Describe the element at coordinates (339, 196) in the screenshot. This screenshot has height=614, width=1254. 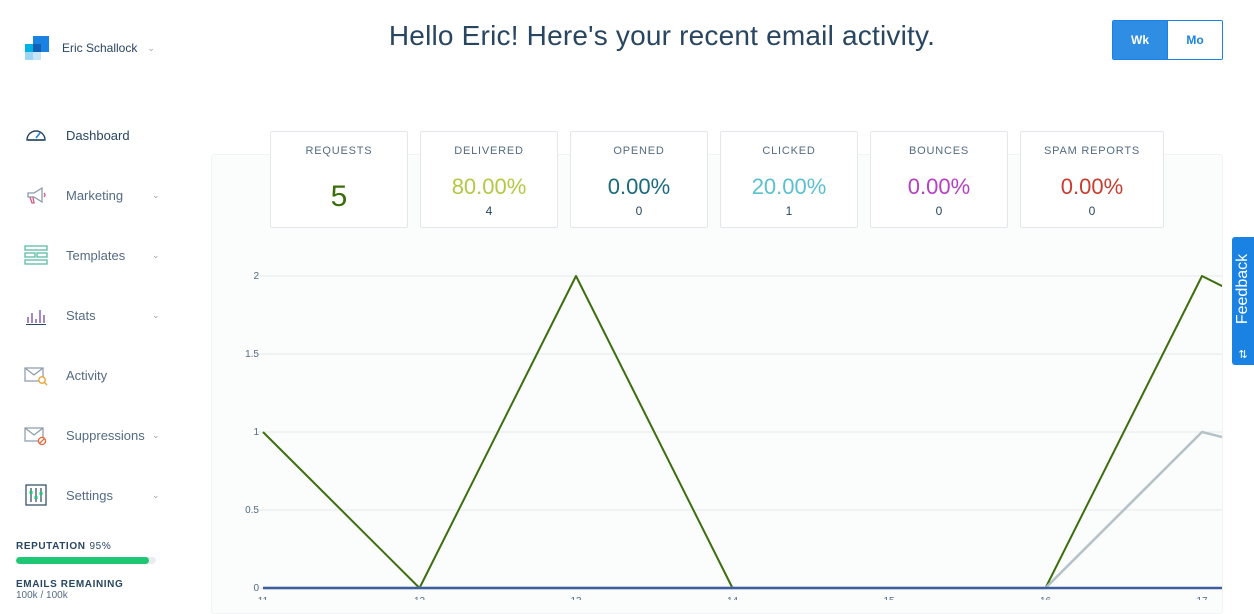
I see `stat-value: 5` at that location.